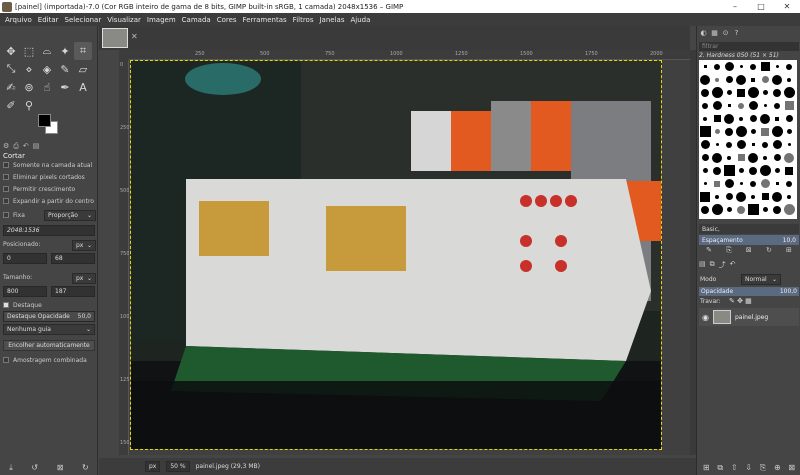 The height and width of the screenshot is (475, 800). What do you see at coordinates (49, 316) in the screenshot?
I see `highlight-opacity-slider: Destaque Opacidade 50,0` at bounding box center [49, 316].